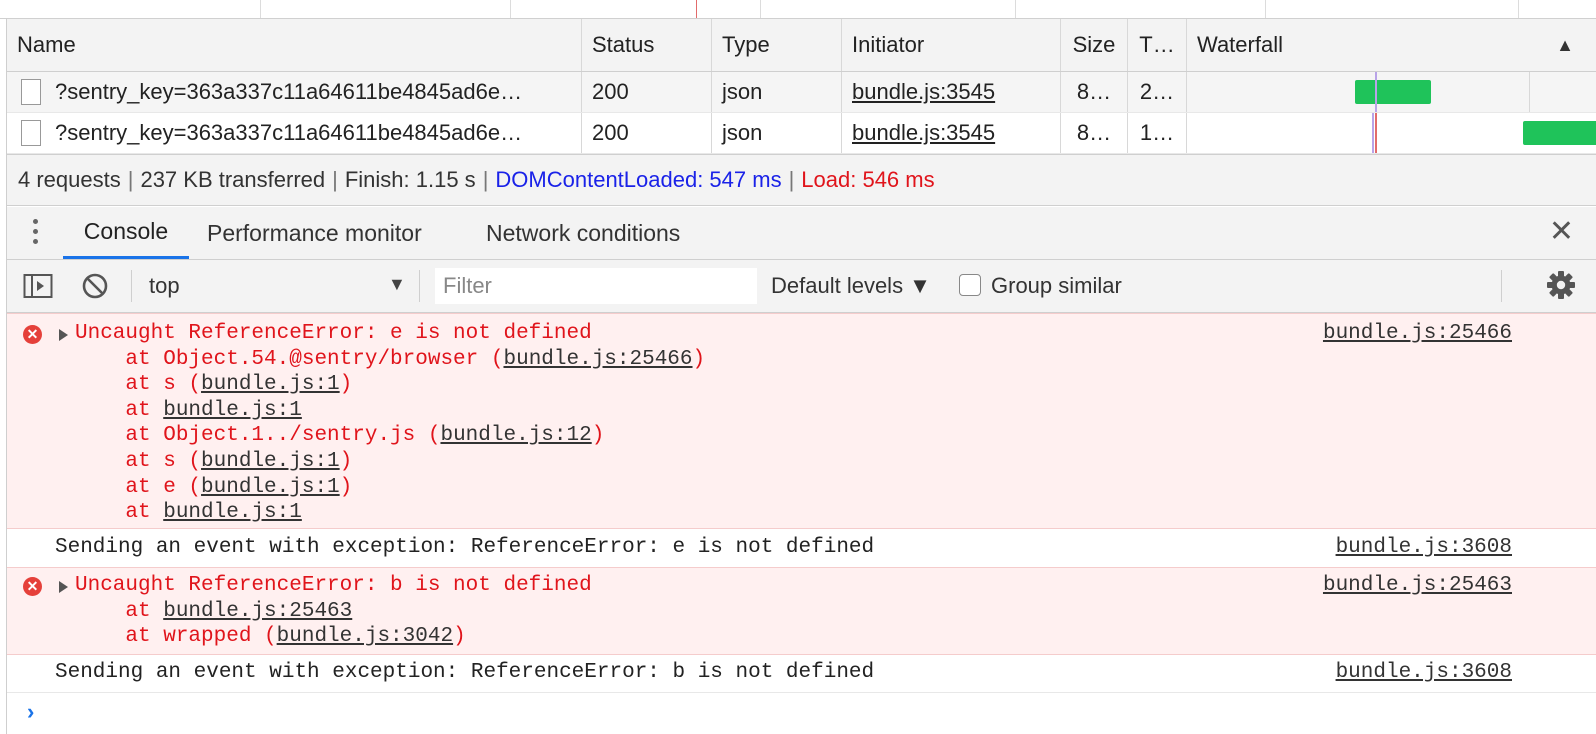 The image size is (1596, 734). What do you see at coordinates (1417, 586) in the screenshot?
I see `source-link: bundle.js:25463` at bounding box center [1417, 586].